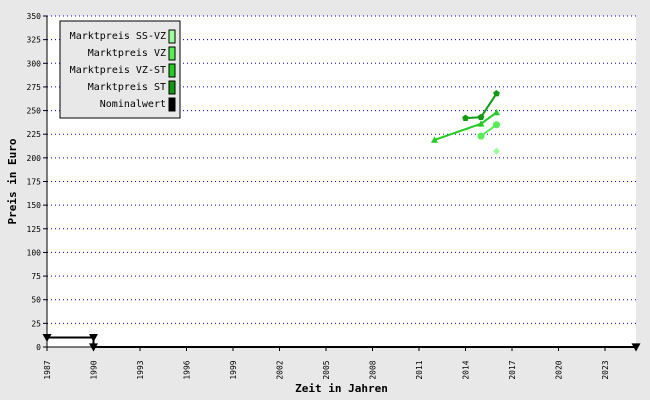 The height and width of the screenshot is (400, 650). I want to click on legend-label: Marktpreis VZ-ST, so click(118, 70).